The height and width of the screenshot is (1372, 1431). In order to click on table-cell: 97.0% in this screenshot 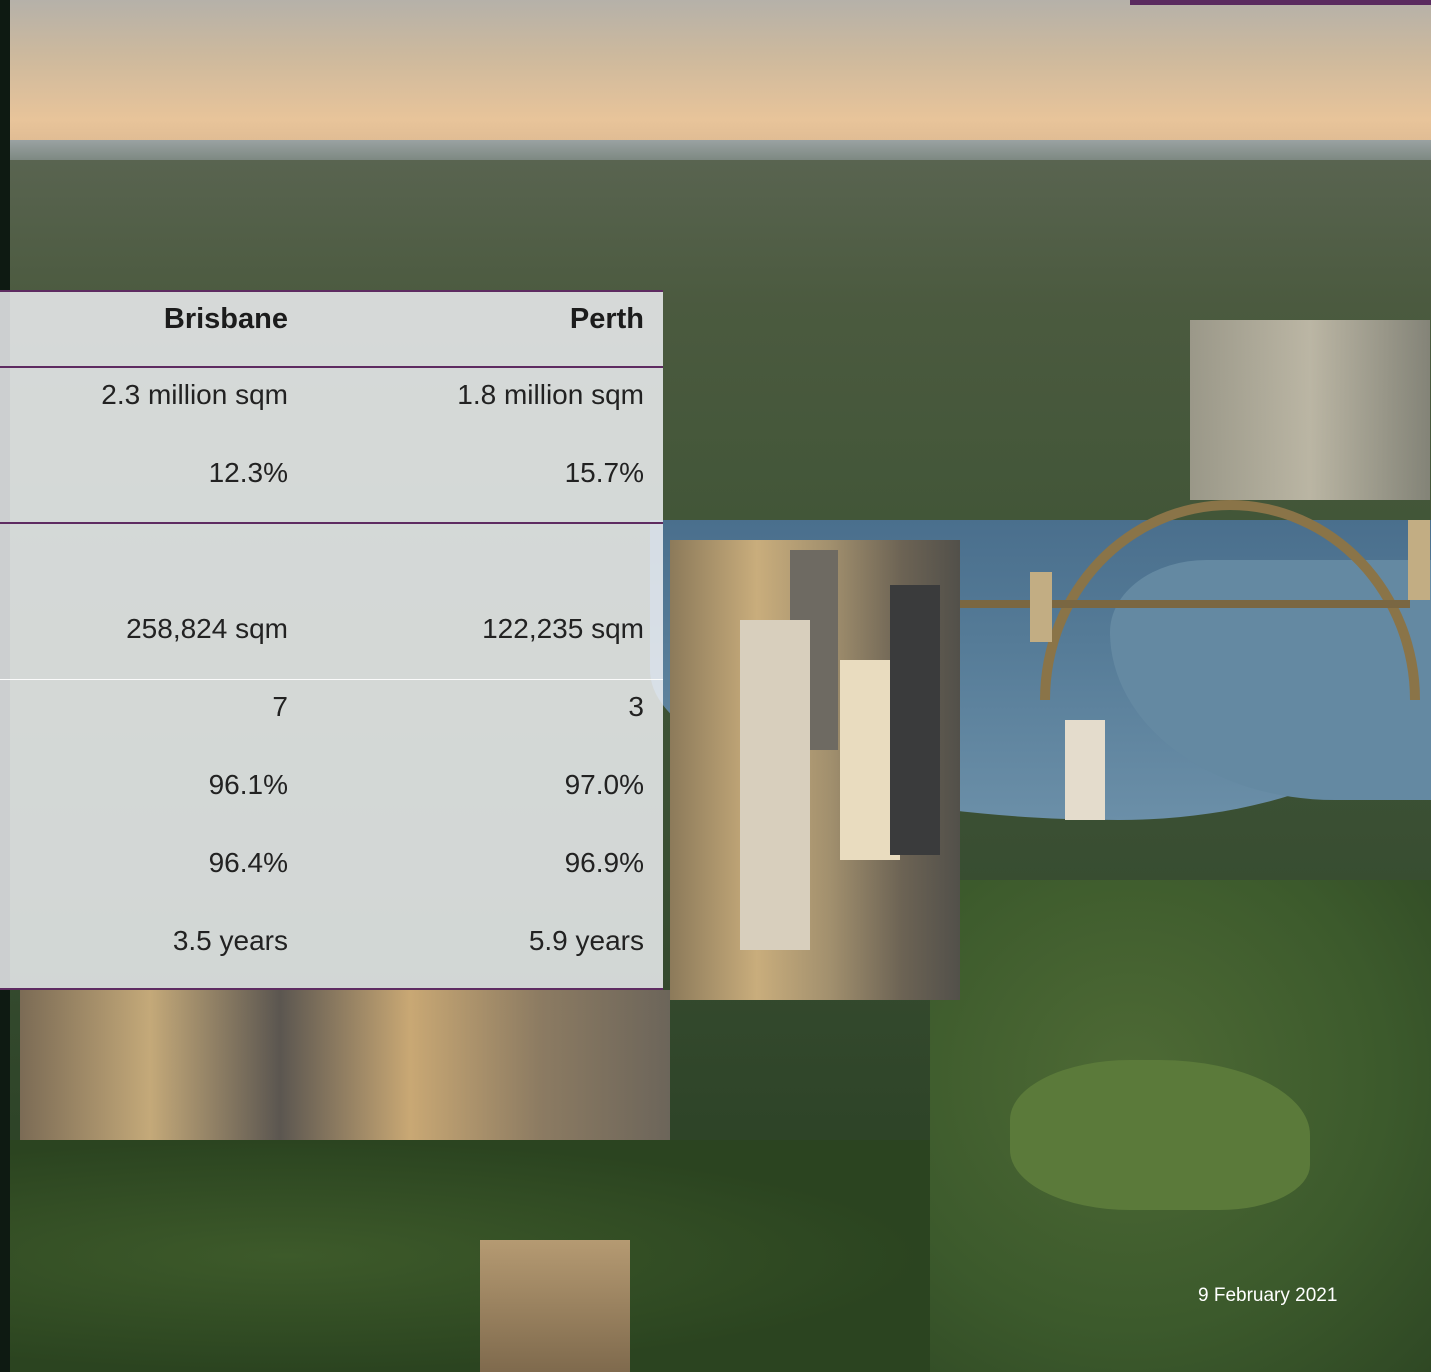, I will do `click(604, 784)`.